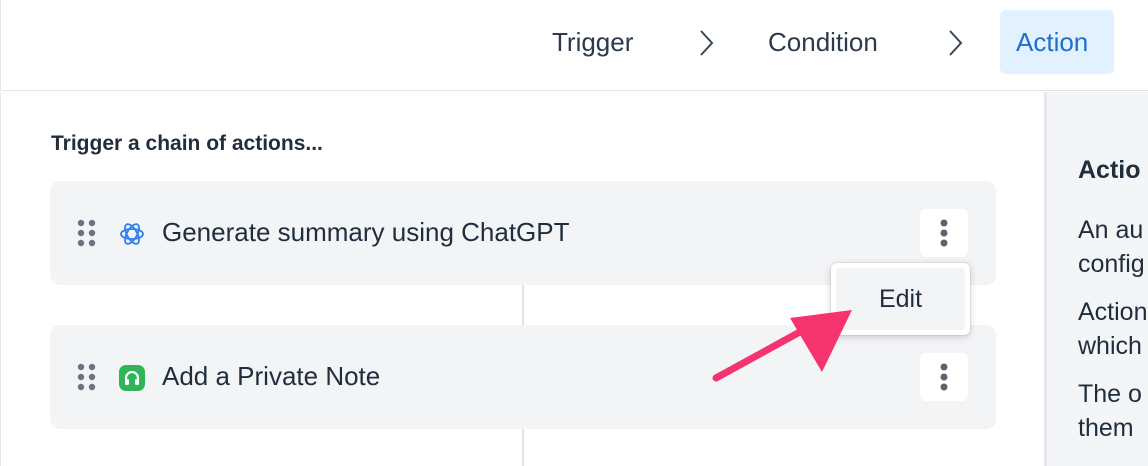 The height and width of the screenshot is (466, 1148). Describe the element at coordinates (1057, 42) in the screenshot. I see `step-action: Action` at that location.